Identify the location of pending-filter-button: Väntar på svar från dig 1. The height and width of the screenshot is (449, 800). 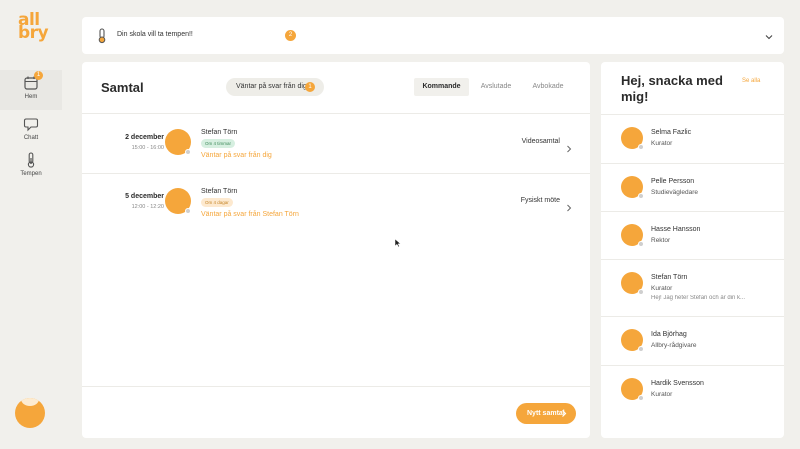
(275, 87).